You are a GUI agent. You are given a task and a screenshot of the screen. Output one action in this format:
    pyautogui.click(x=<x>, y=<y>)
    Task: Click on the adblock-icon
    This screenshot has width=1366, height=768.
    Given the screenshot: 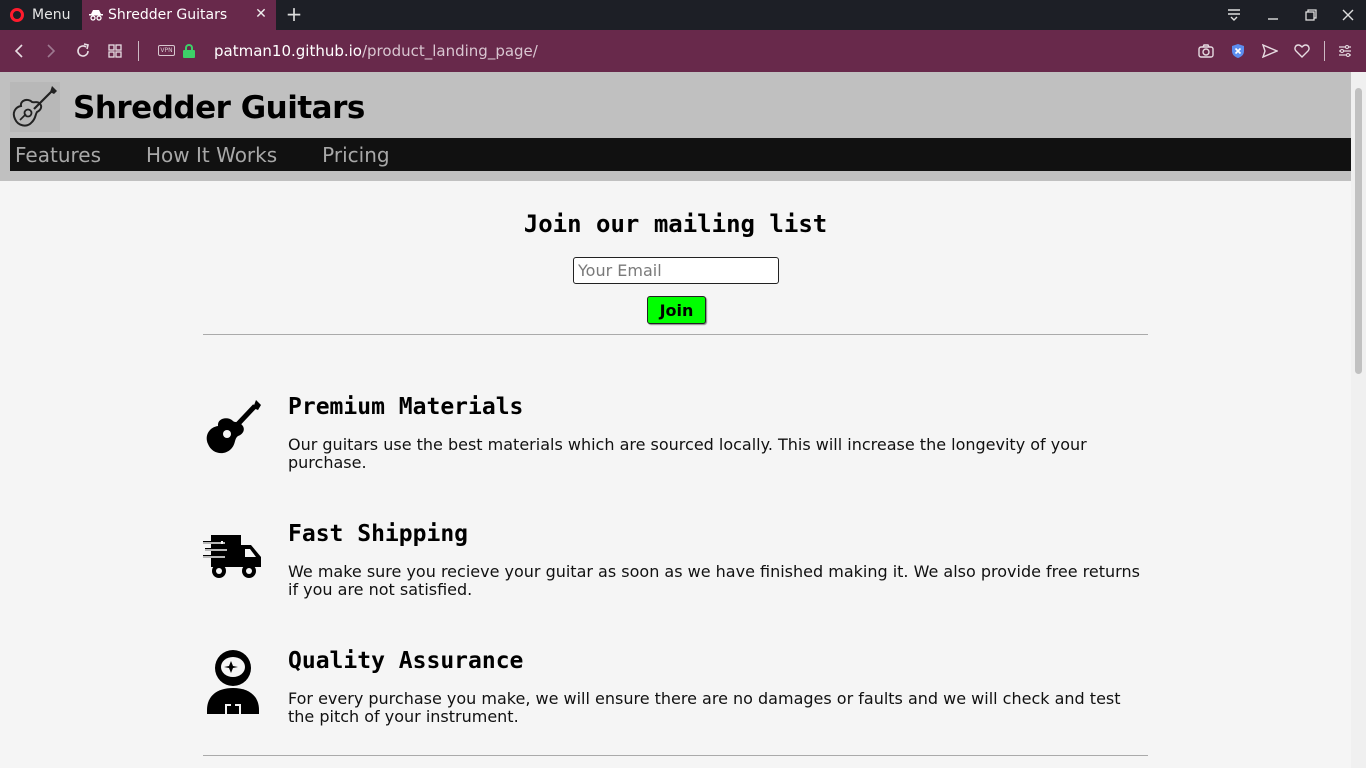 What is the action you would take?
    pyautogui.click(x=1238, y=51)
    